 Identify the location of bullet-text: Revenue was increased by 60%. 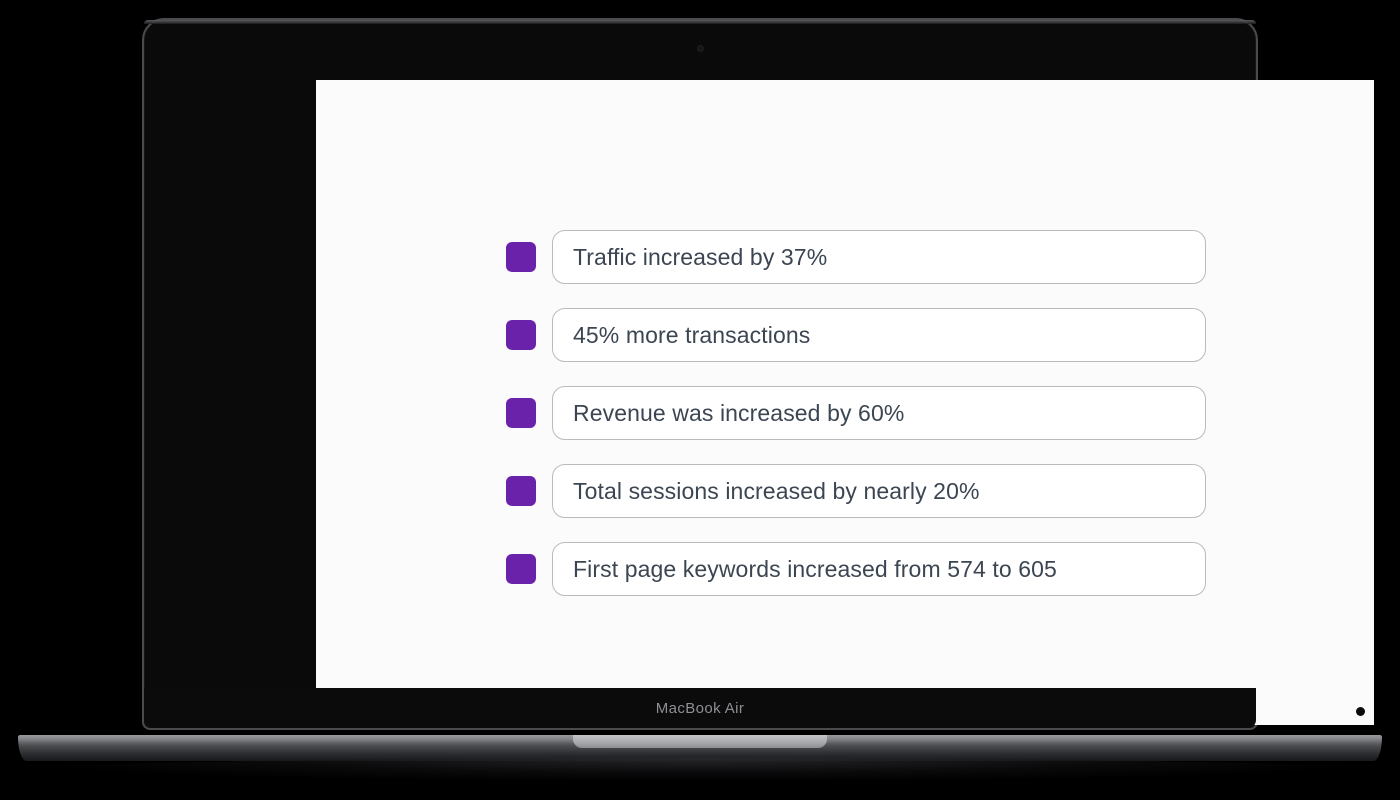
(739, 412).